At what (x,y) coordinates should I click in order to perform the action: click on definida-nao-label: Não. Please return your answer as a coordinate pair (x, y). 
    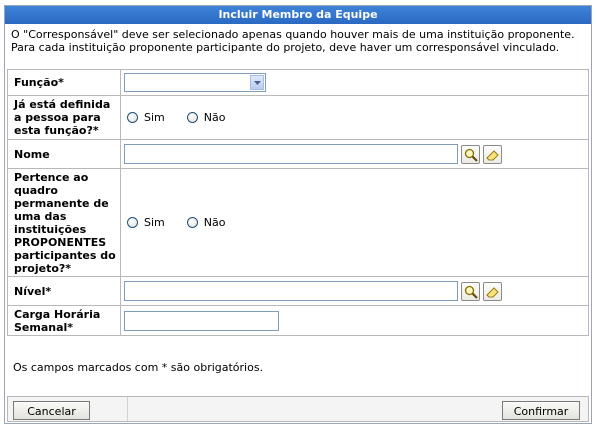
    Looking at the image, I should click on (214, 117).